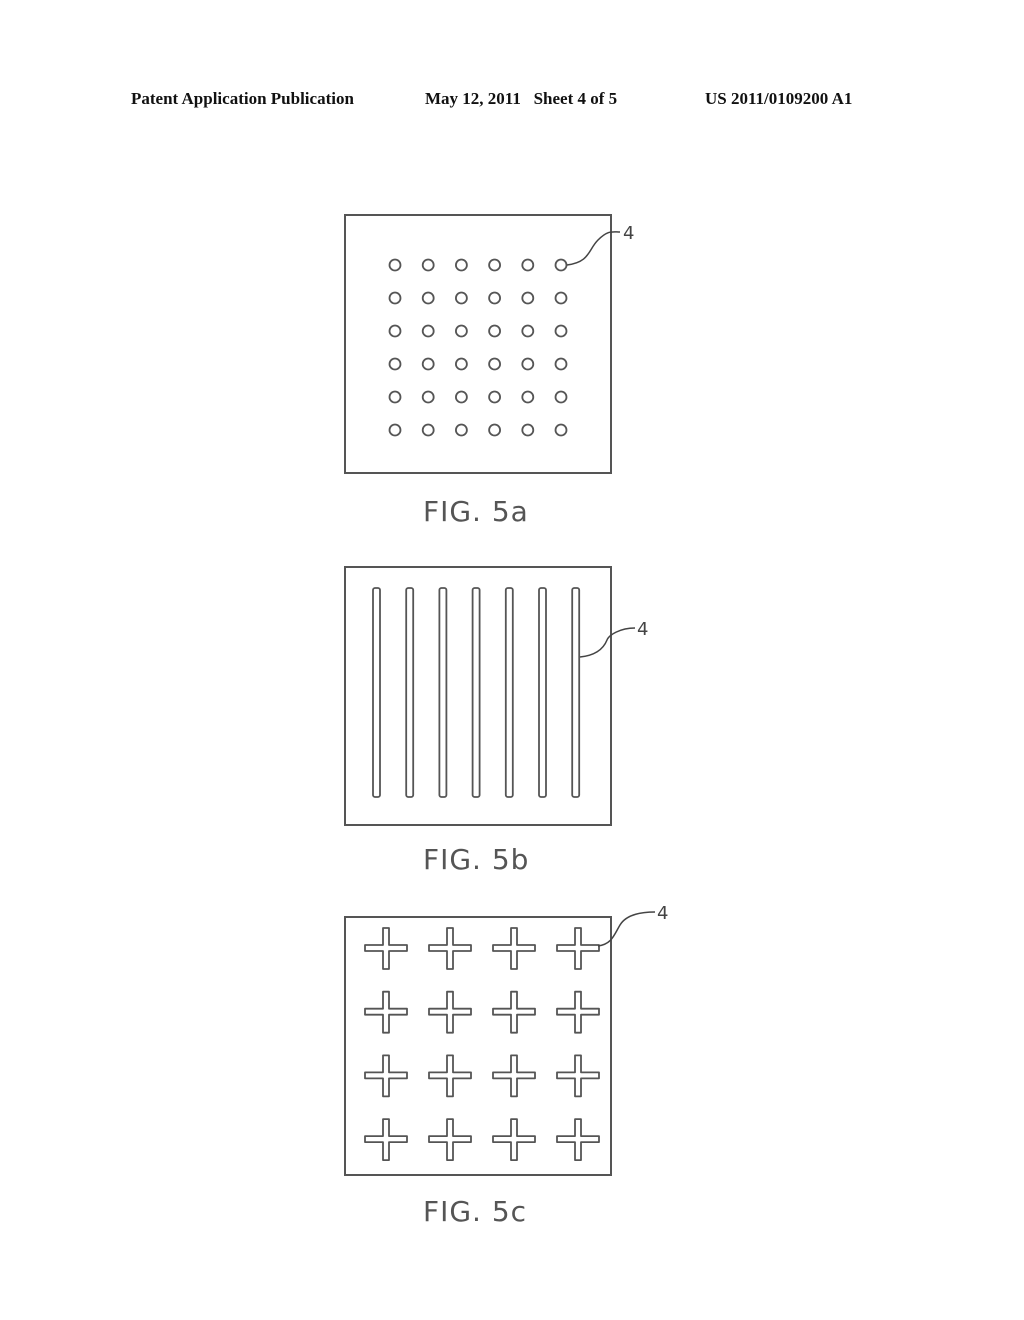 The image size is (1024, 1320). I want to click on reference-numeral-5c: 4, so click(662, 913).